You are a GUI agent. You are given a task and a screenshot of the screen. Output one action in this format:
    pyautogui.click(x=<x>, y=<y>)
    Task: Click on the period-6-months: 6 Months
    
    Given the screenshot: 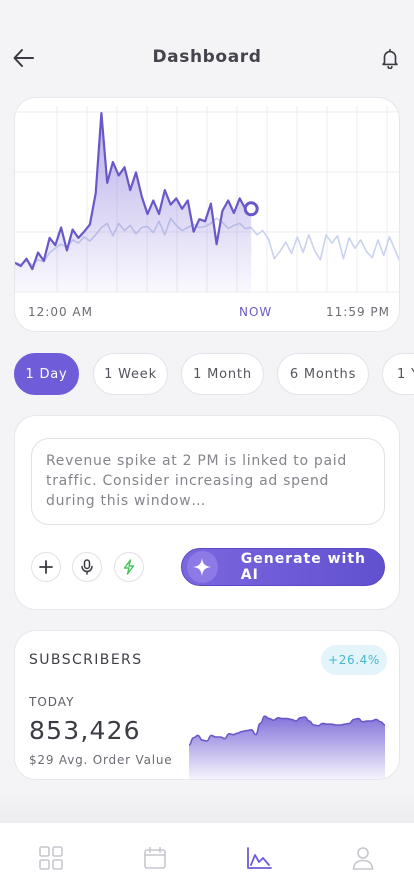 What is the action you would take?
    pyautogui.click(x=323, y=374)
    